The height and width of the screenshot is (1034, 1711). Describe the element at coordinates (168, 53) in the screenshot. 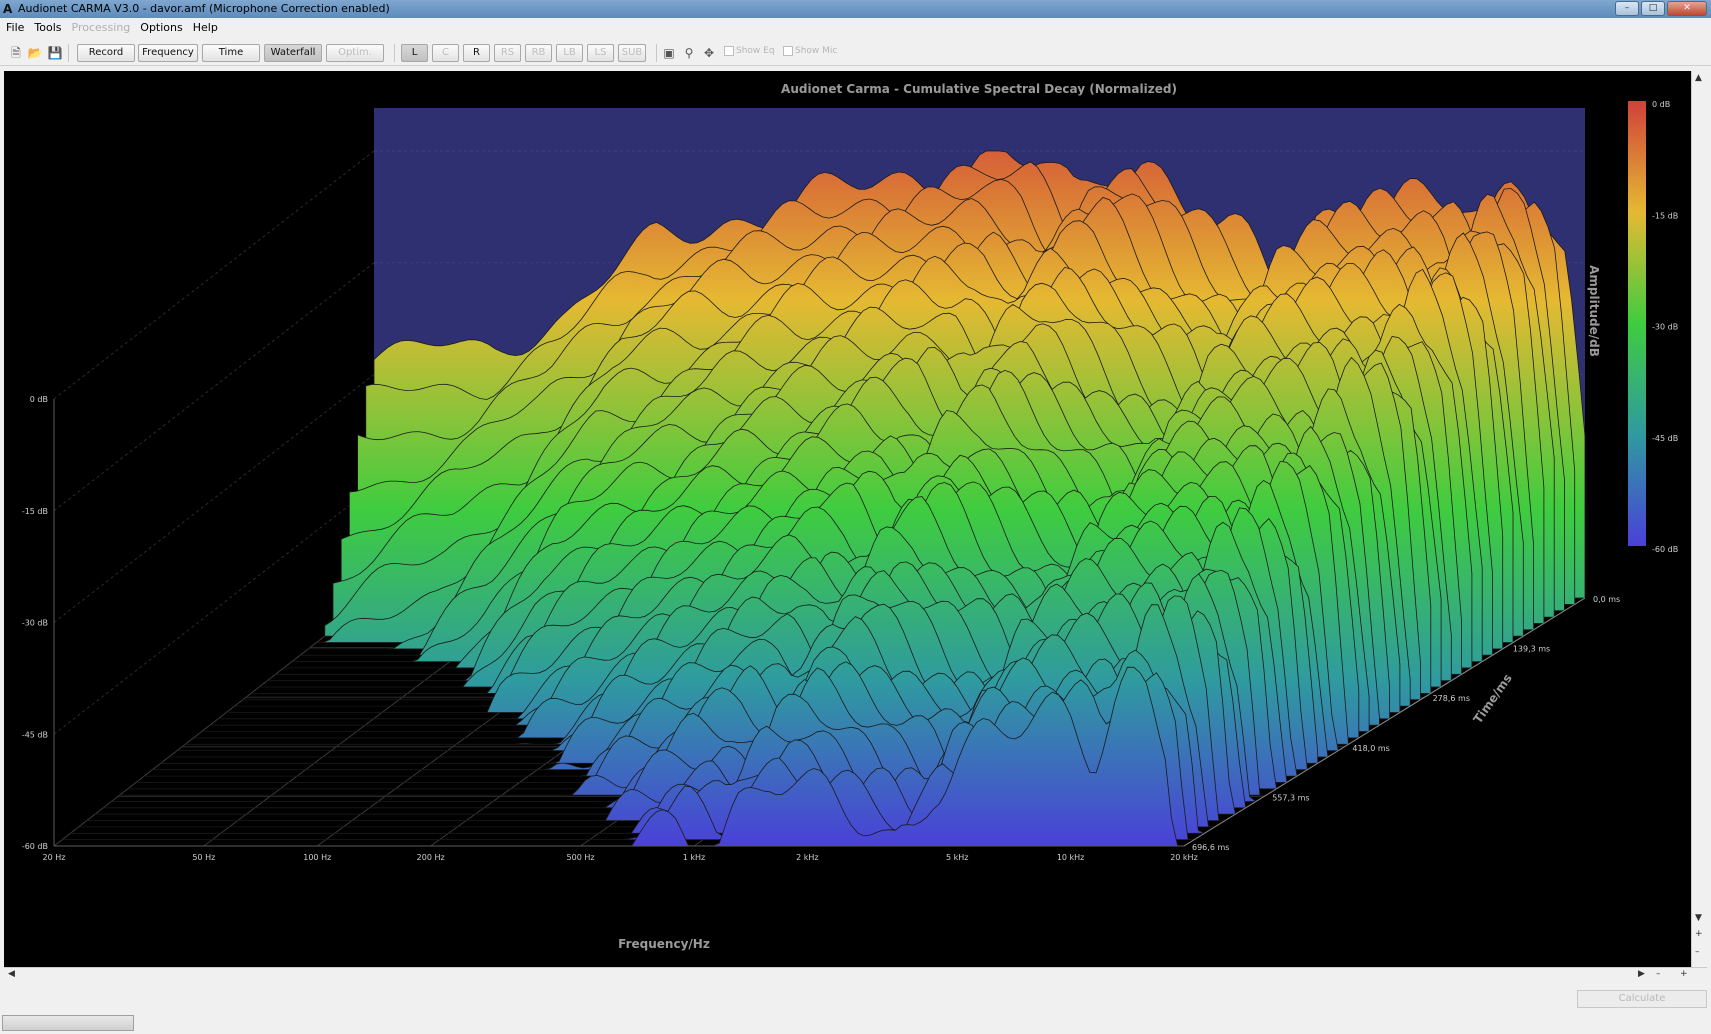

I see `frequency-button: Frequency` at that location.